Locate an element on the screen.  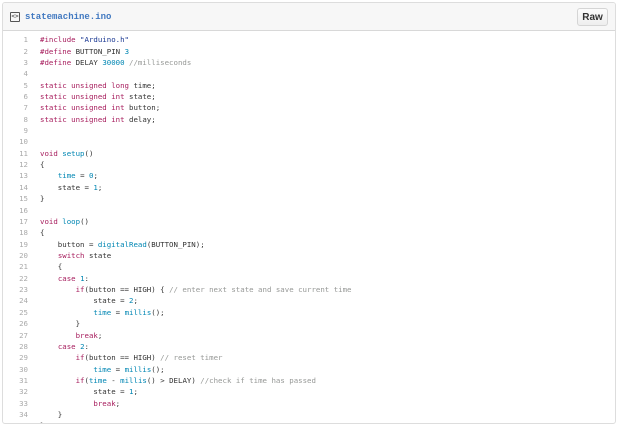
code-line: 29 if(button == HIGH) // reset timer is located at coordinates (309, 357).